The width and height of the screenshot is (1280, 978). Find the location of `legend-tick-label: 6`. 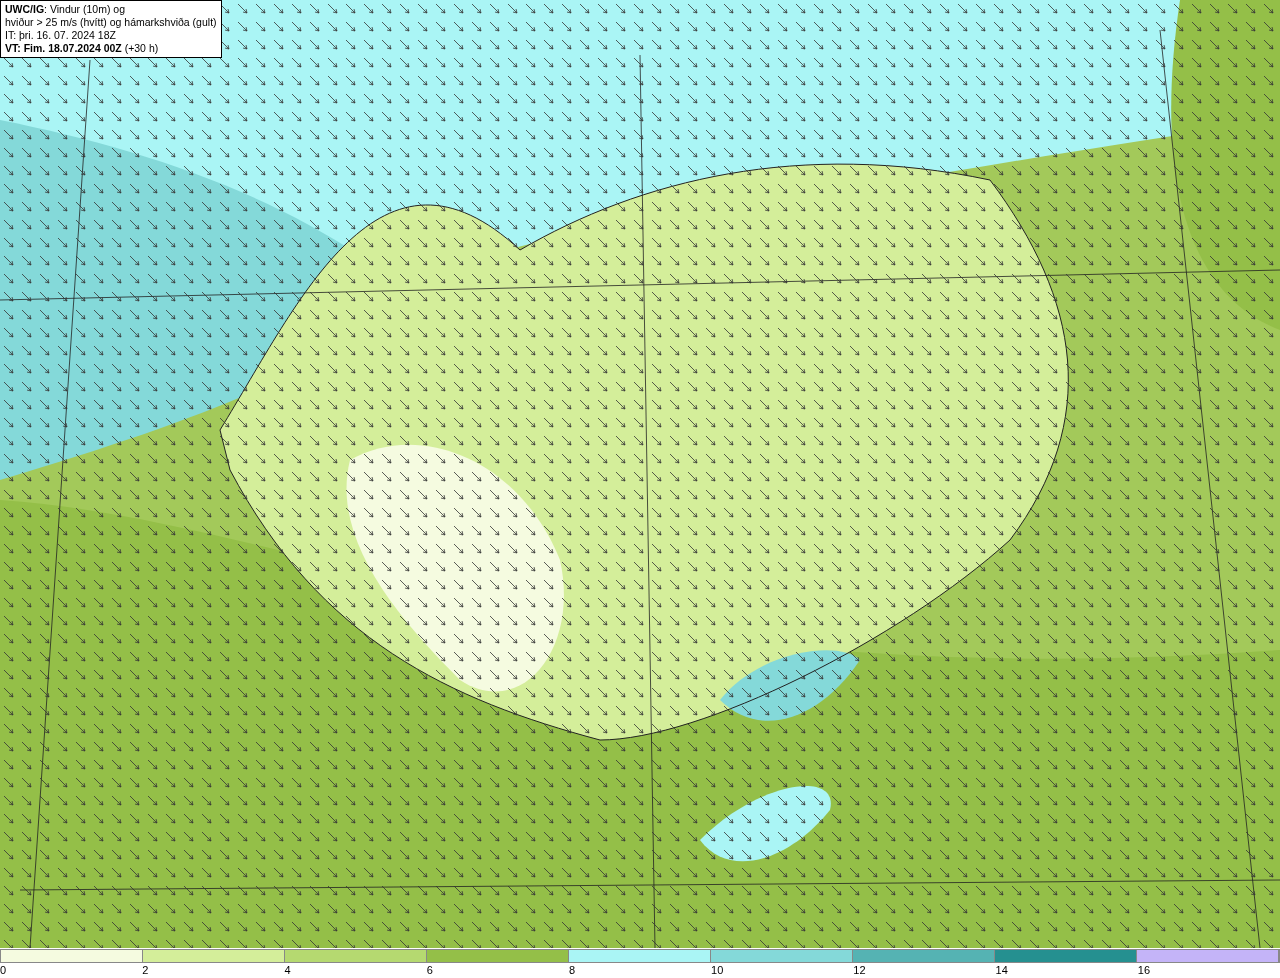

legend-tick-label: 6 is located at coordinates (429, 970).